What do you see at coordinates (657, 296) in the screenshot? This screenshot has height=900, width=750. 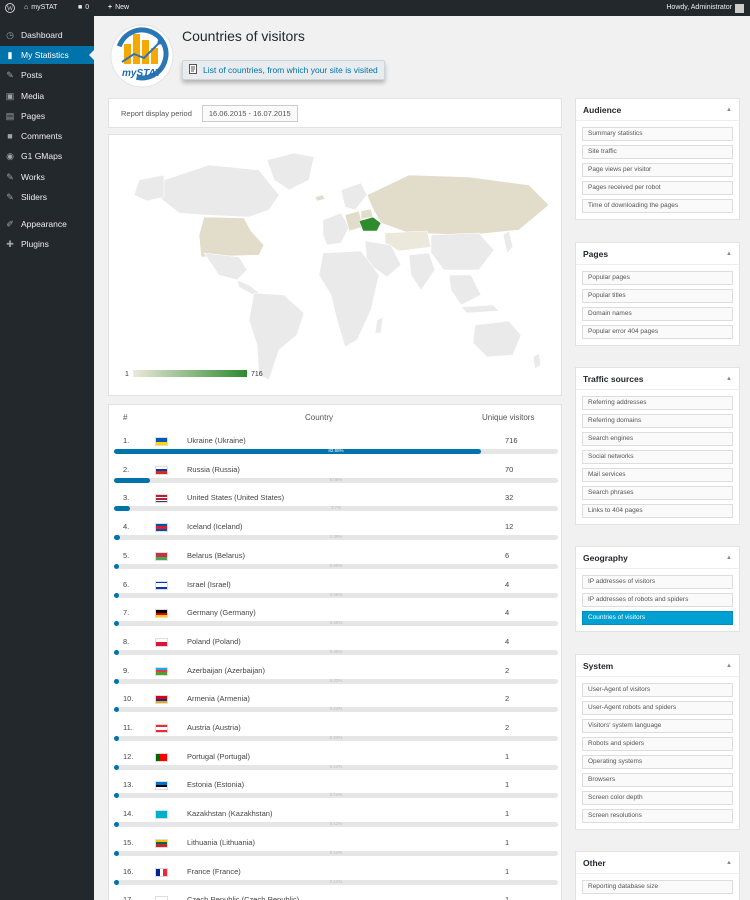 I see `report-link: Popular titles` at bounding box center [657, 296].